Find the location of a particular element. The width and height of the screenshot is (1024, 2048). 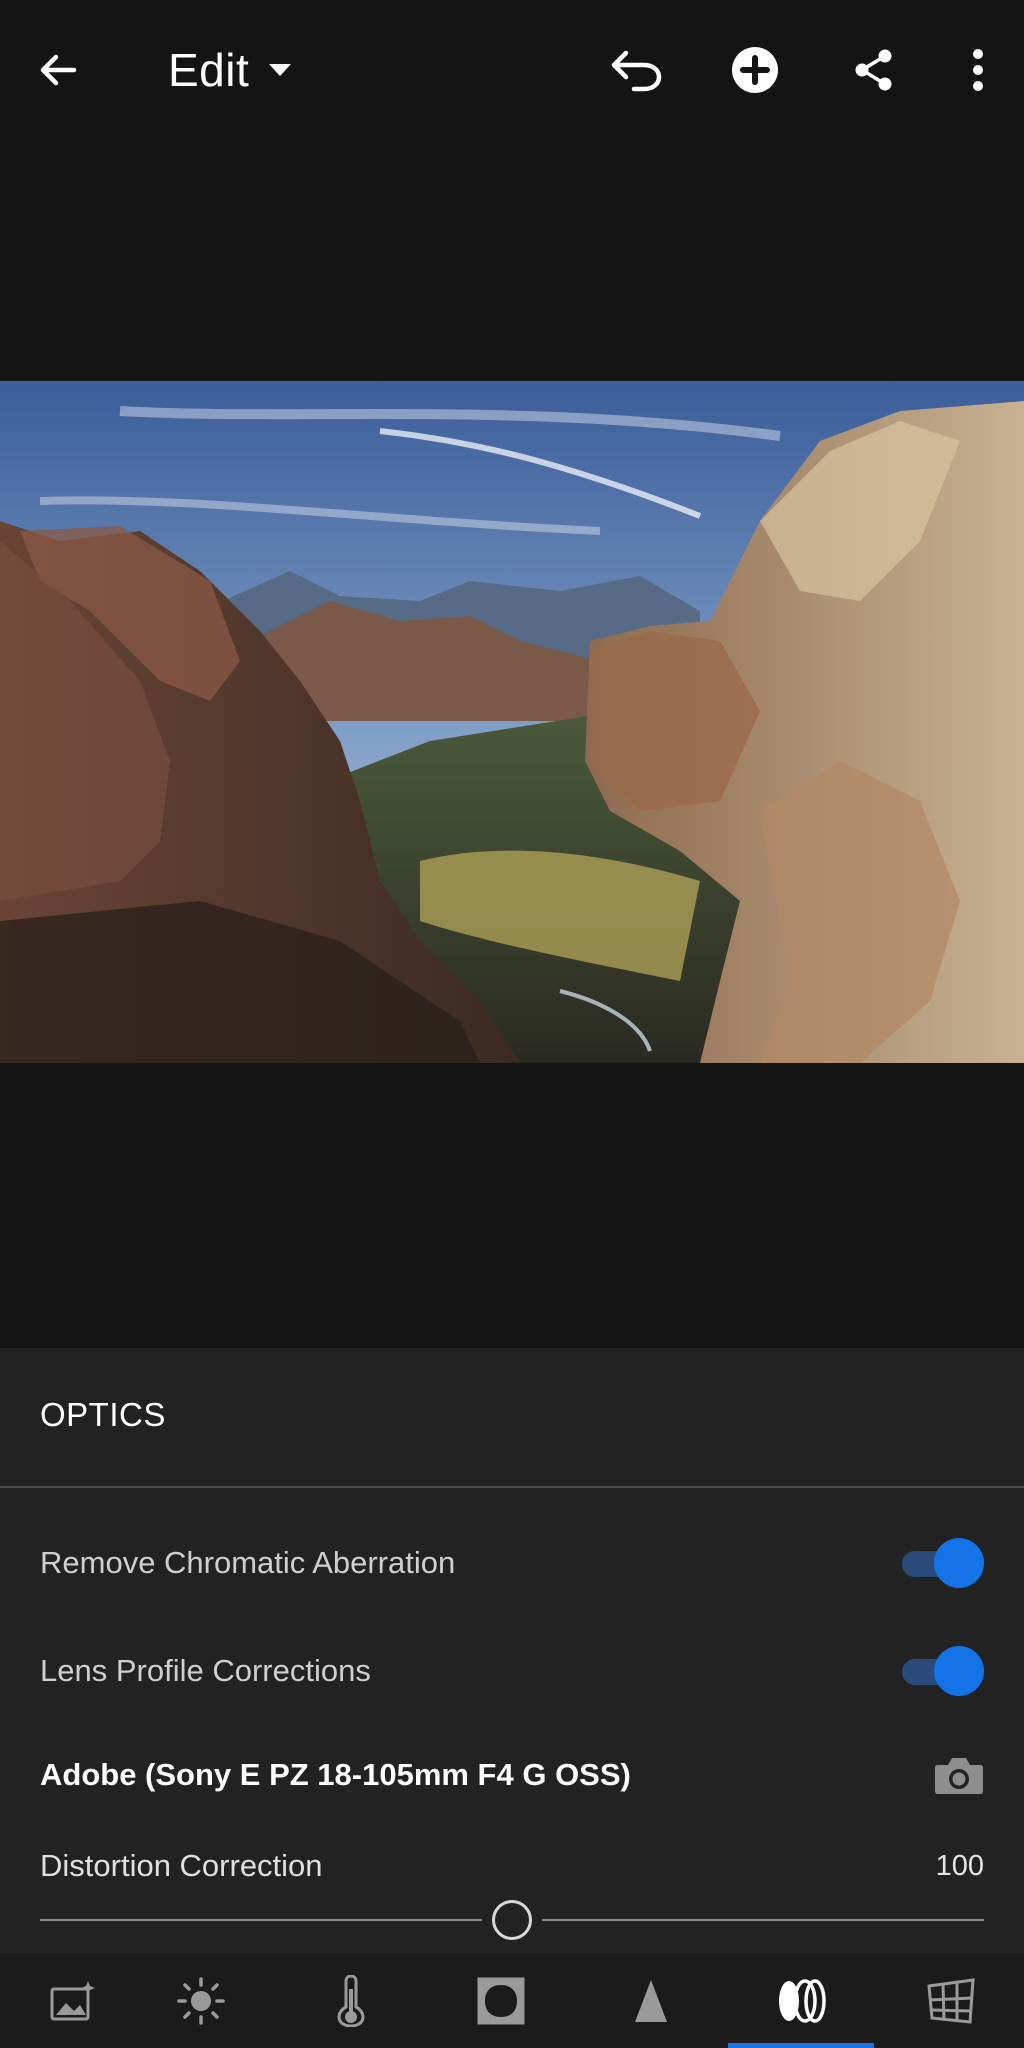

lens-profile-label: Lens Profile Corrections is located at coordinates (205, 1670).